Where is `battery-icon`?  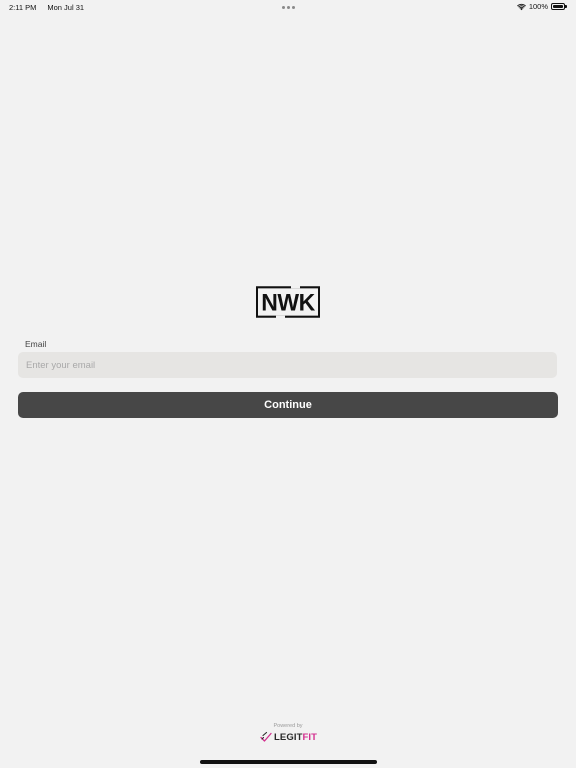 battery-icon is located at coordinates (559, 6).